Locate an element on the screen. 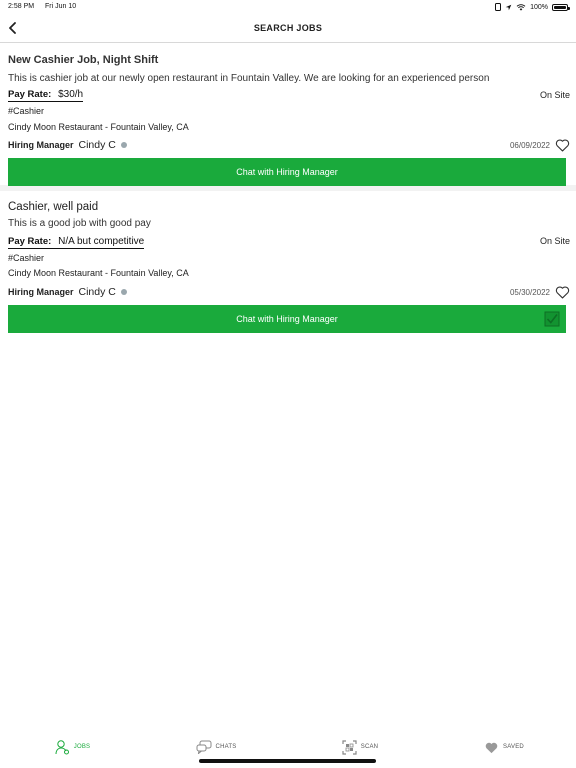 The height and width of the screenshot is (768, 576). tab-scan: SCAN is located at coordinates (360, 747).